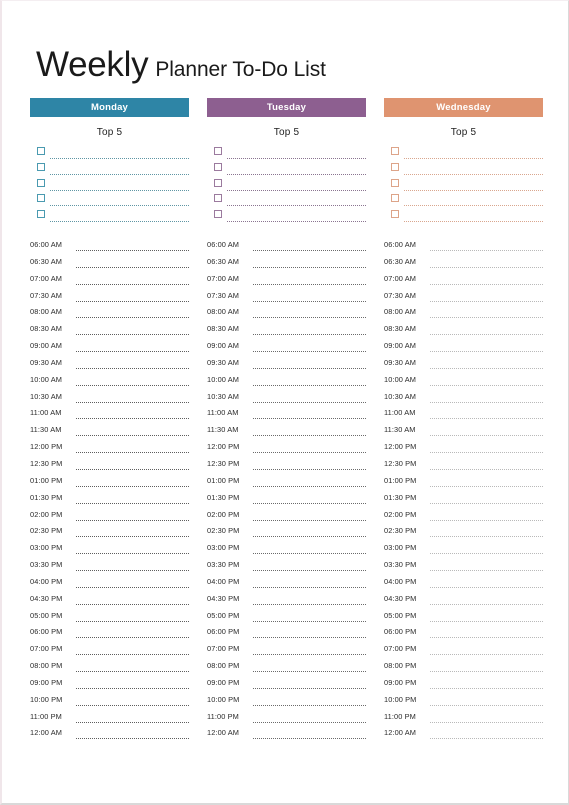 The width and height of the screenshot is (569, 805). I want to click on time-slot: 06:00 AM, so click(109, 248).